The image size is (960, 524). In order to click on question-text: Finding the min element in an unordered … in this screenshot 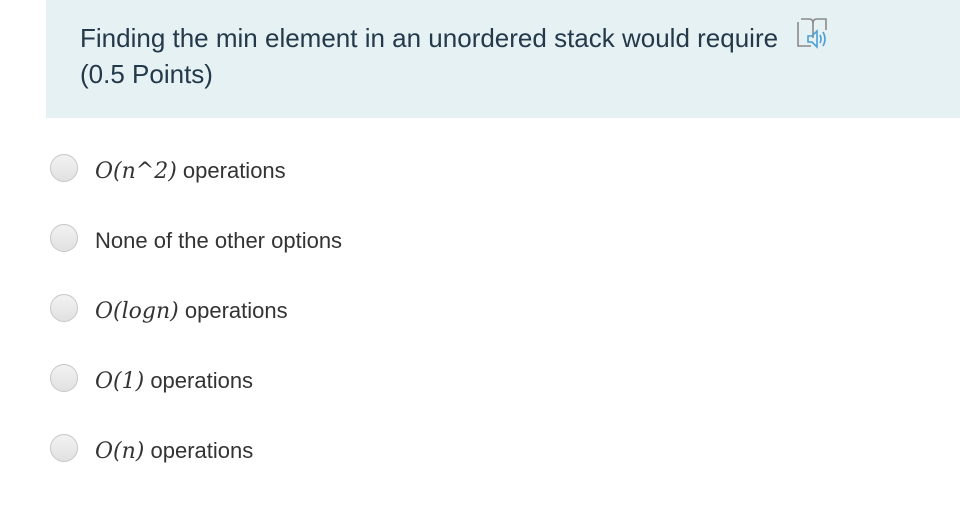, I will do `click(429, 38)`.